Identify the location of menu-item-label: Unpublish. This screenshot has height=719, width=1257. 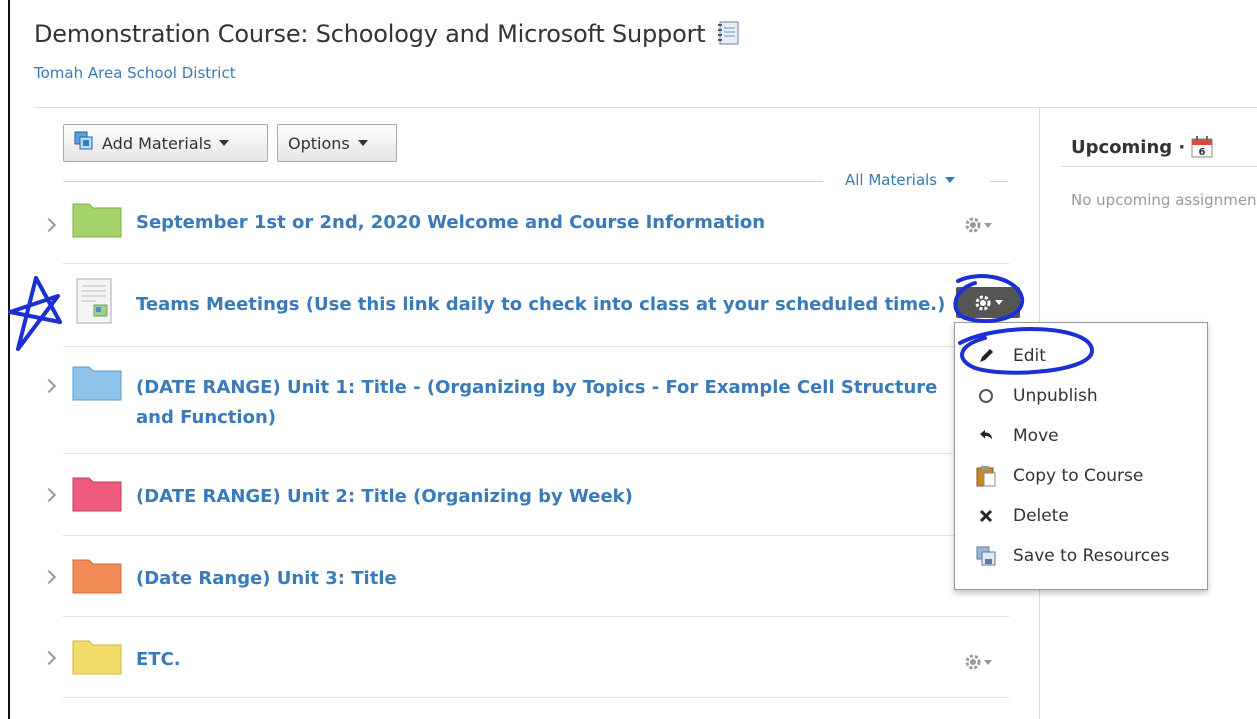
(1055, 396).